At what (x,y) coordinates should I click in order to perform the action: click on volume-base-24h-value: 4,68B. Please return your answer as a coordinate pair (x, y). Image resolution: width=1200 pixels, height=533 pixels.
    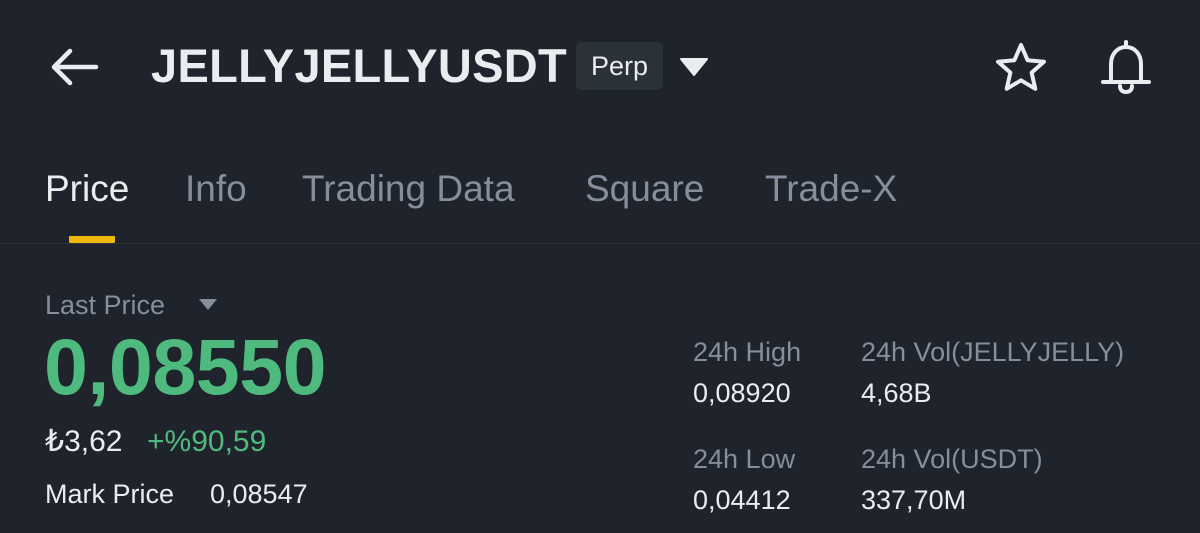
    Looking at the image, I should click on (896, 393).